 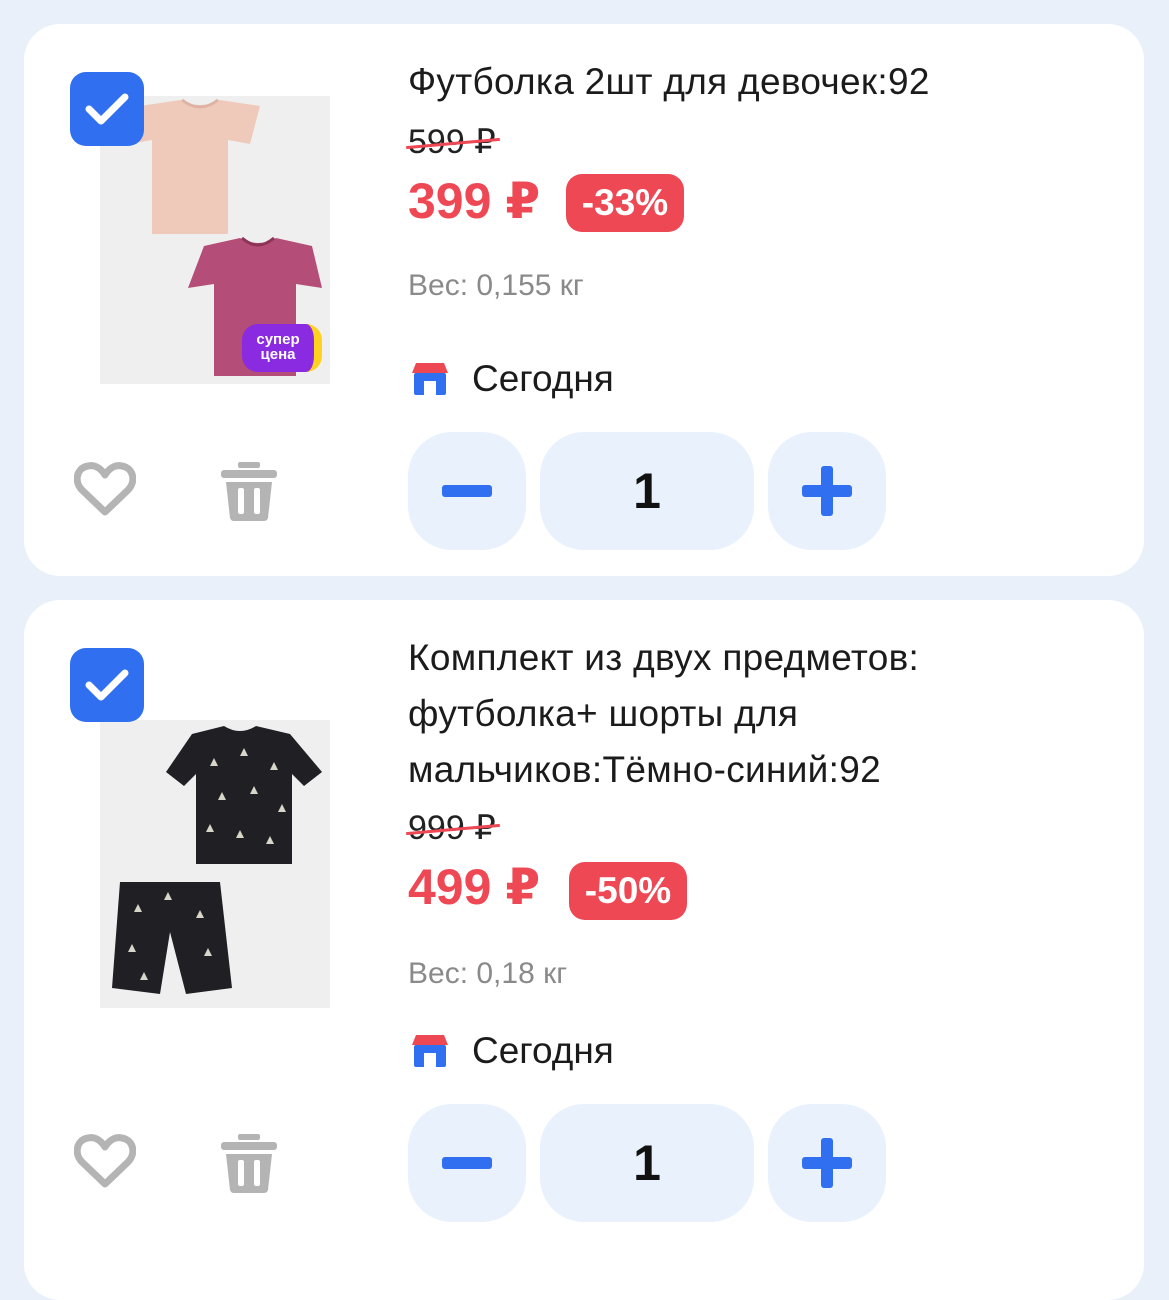 What do you see at coordinates (474, 201) in the screenshot?
I see `current-price: 399 ₽` at bounding box center [474, 201].